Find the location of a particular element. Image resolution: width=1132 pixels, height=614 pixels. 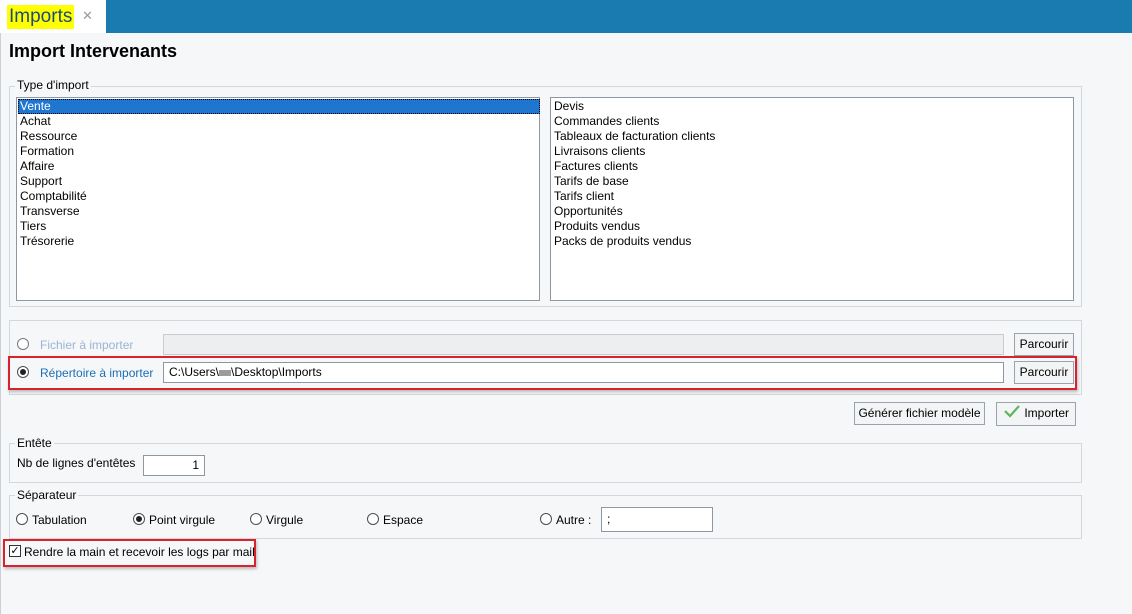

file-label: Fichier à importer is located at coordinates (87, 345).